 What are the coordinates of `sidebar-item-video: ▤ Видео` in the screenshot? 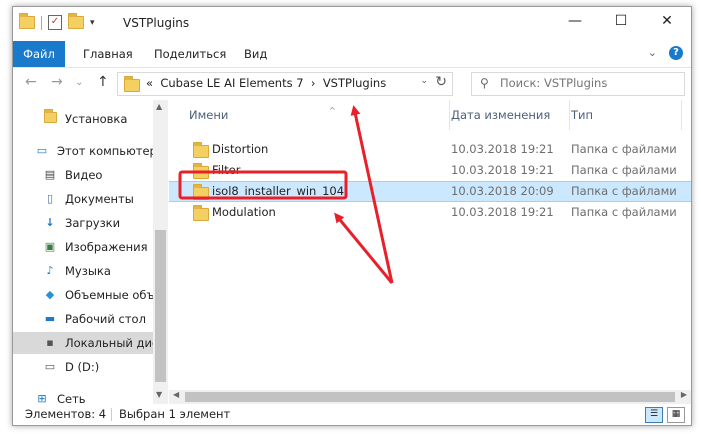 It's located at (83, 175).